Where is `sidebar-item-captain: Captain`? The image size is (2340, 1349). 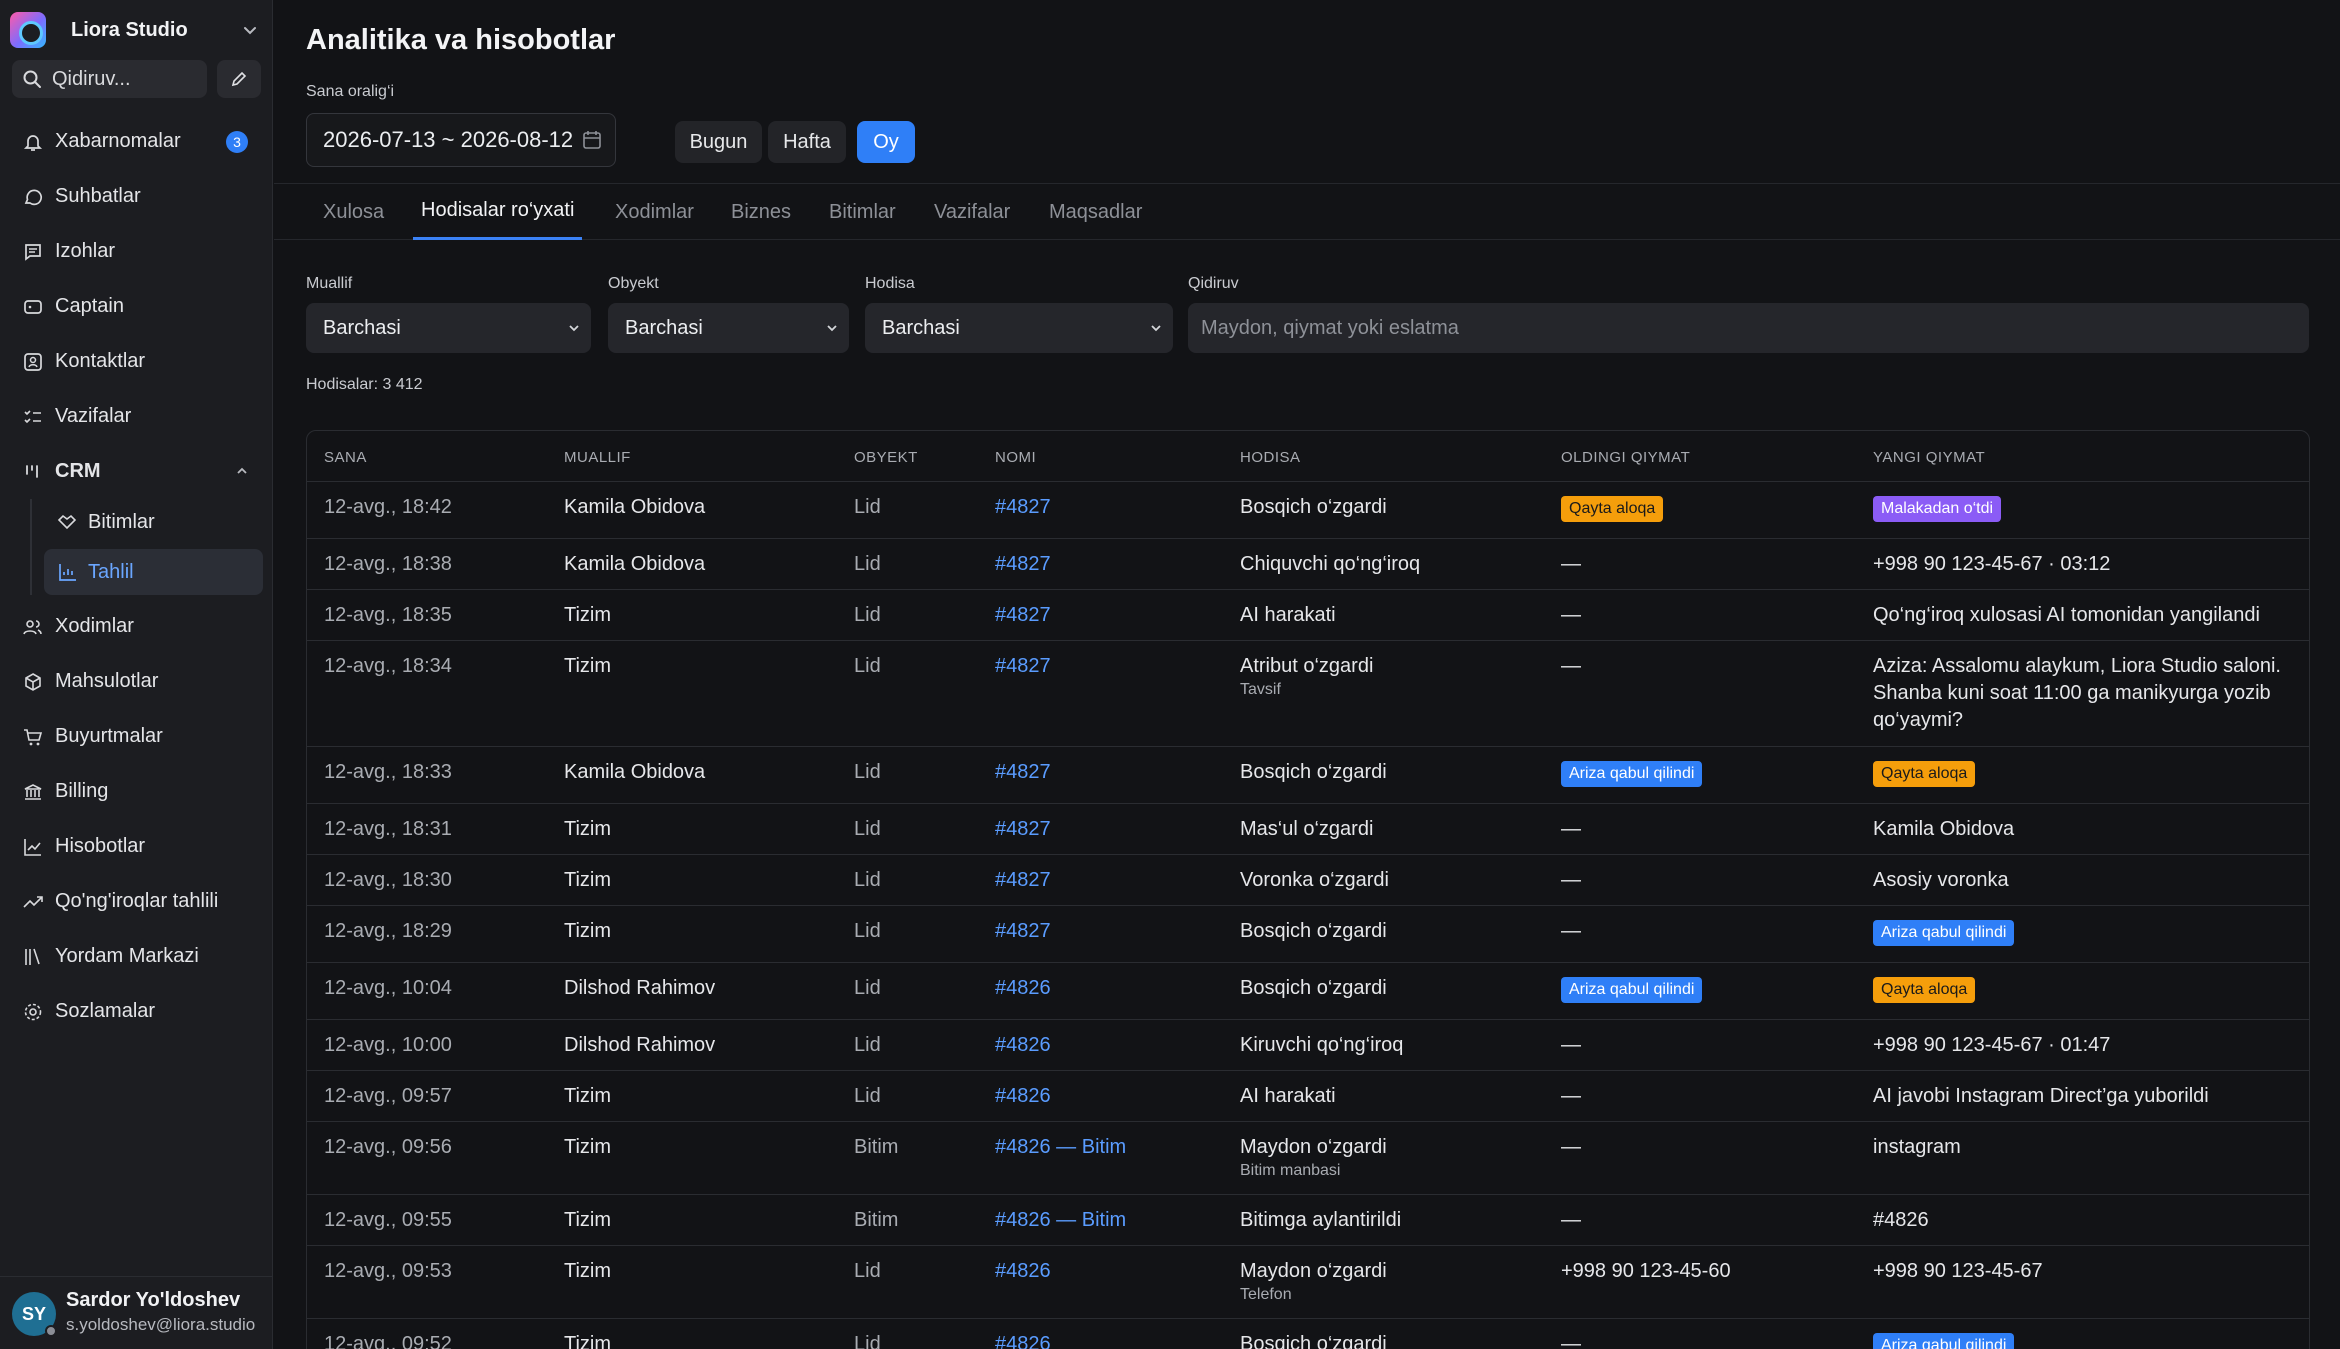 sidebar-item-captain: Captain is located at coordinates (136, 306).